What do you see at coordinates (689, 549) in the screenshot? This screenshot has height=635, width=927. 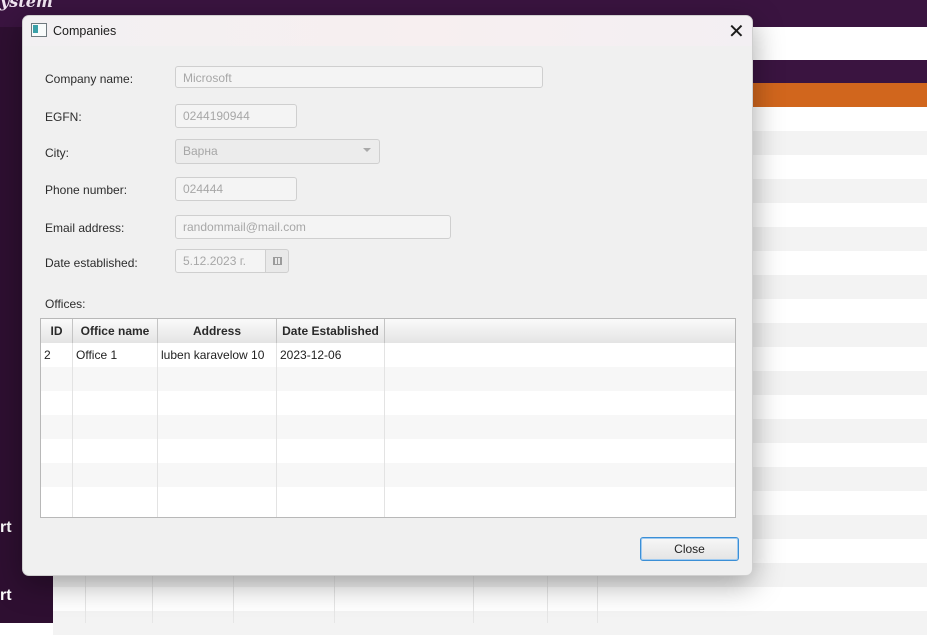 I see `close-button: Close` at bounding box center [689, 549].